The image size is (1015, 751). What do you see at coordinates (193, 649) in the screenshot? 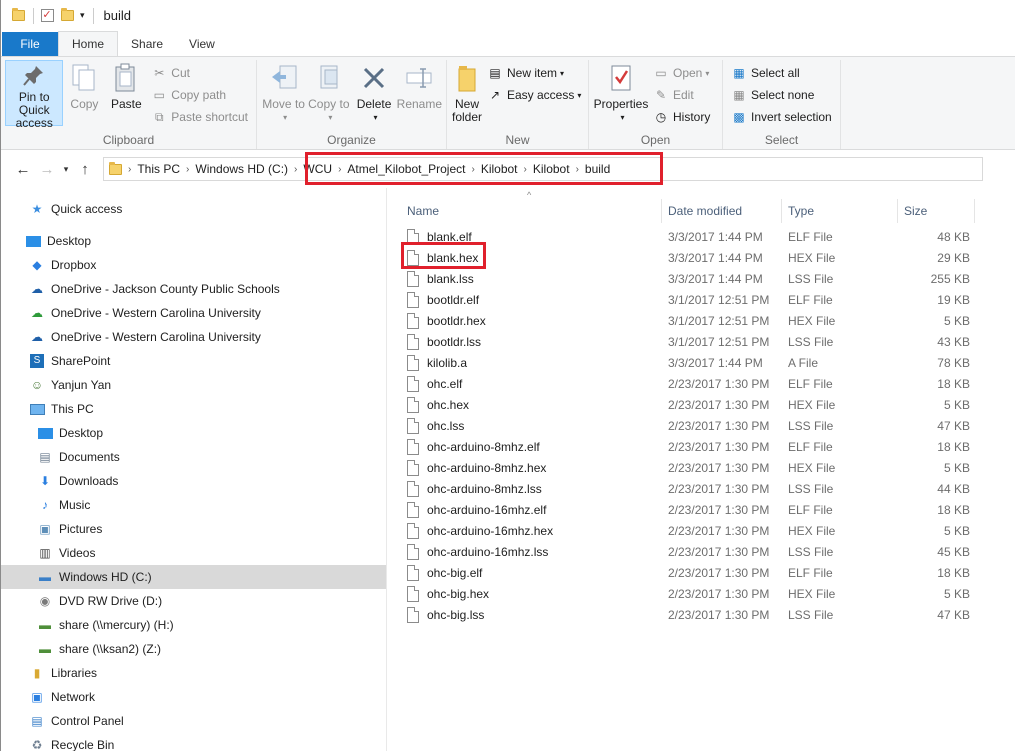
I see `nav-share-ksan2: ▬ share (\\ksan2) (Z:)` at bounding box center [193, 649].